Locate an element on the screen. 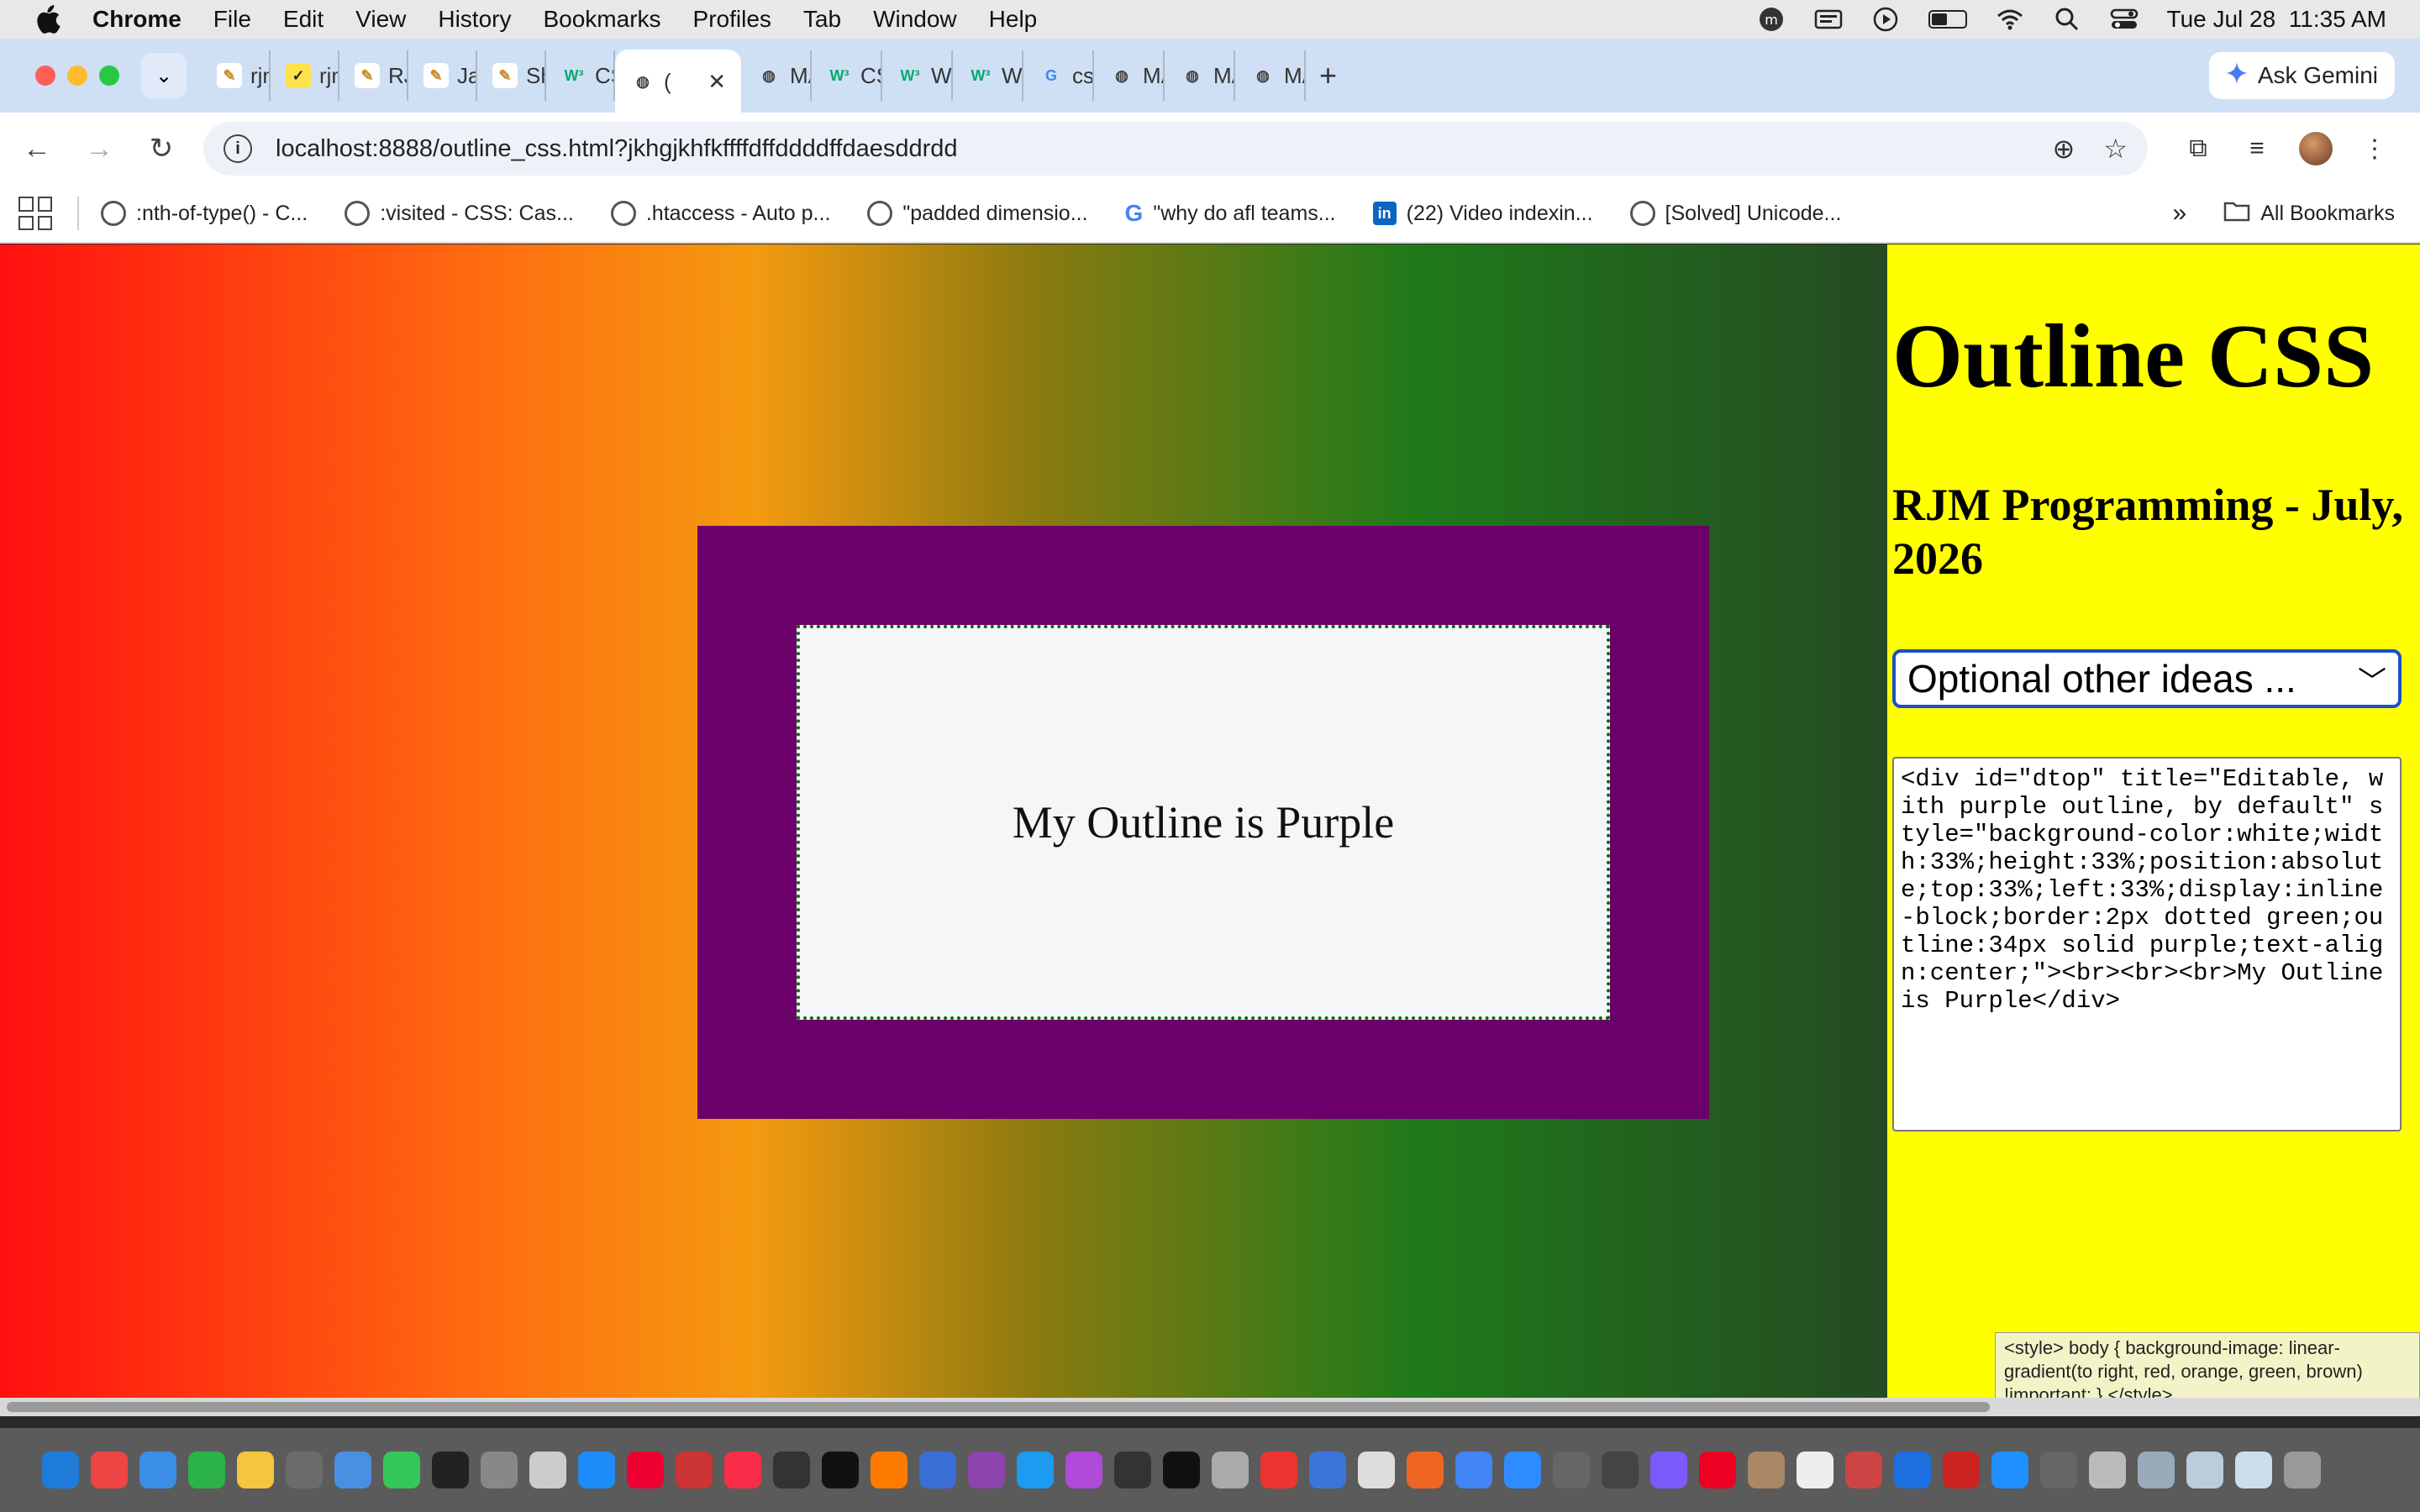 The height and width of the screenshot is (1512, 2420). tab-12: ◍ MAM is located at coordinates (1130, 75).